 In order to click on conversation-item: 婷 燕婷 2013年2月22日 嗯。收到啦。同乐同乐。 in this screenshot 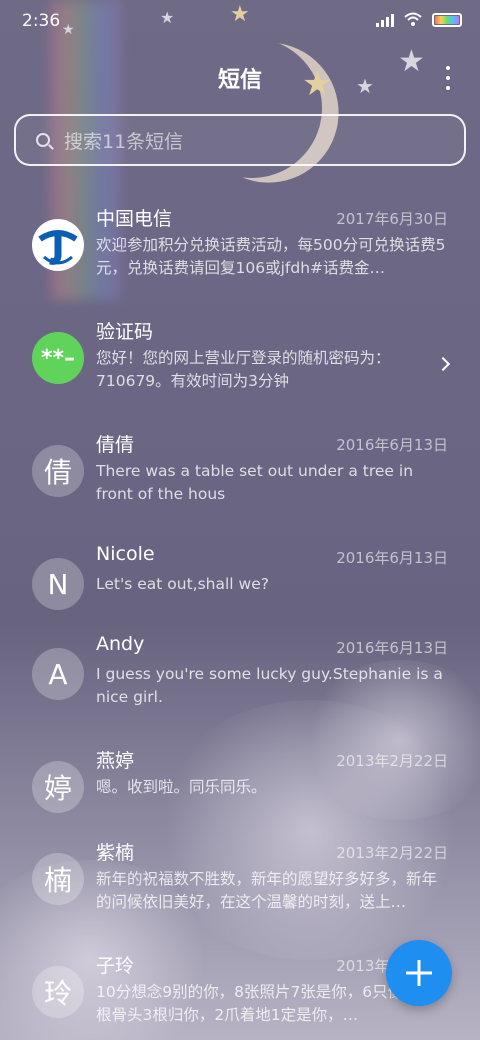, I will do `click(240, 784)`.